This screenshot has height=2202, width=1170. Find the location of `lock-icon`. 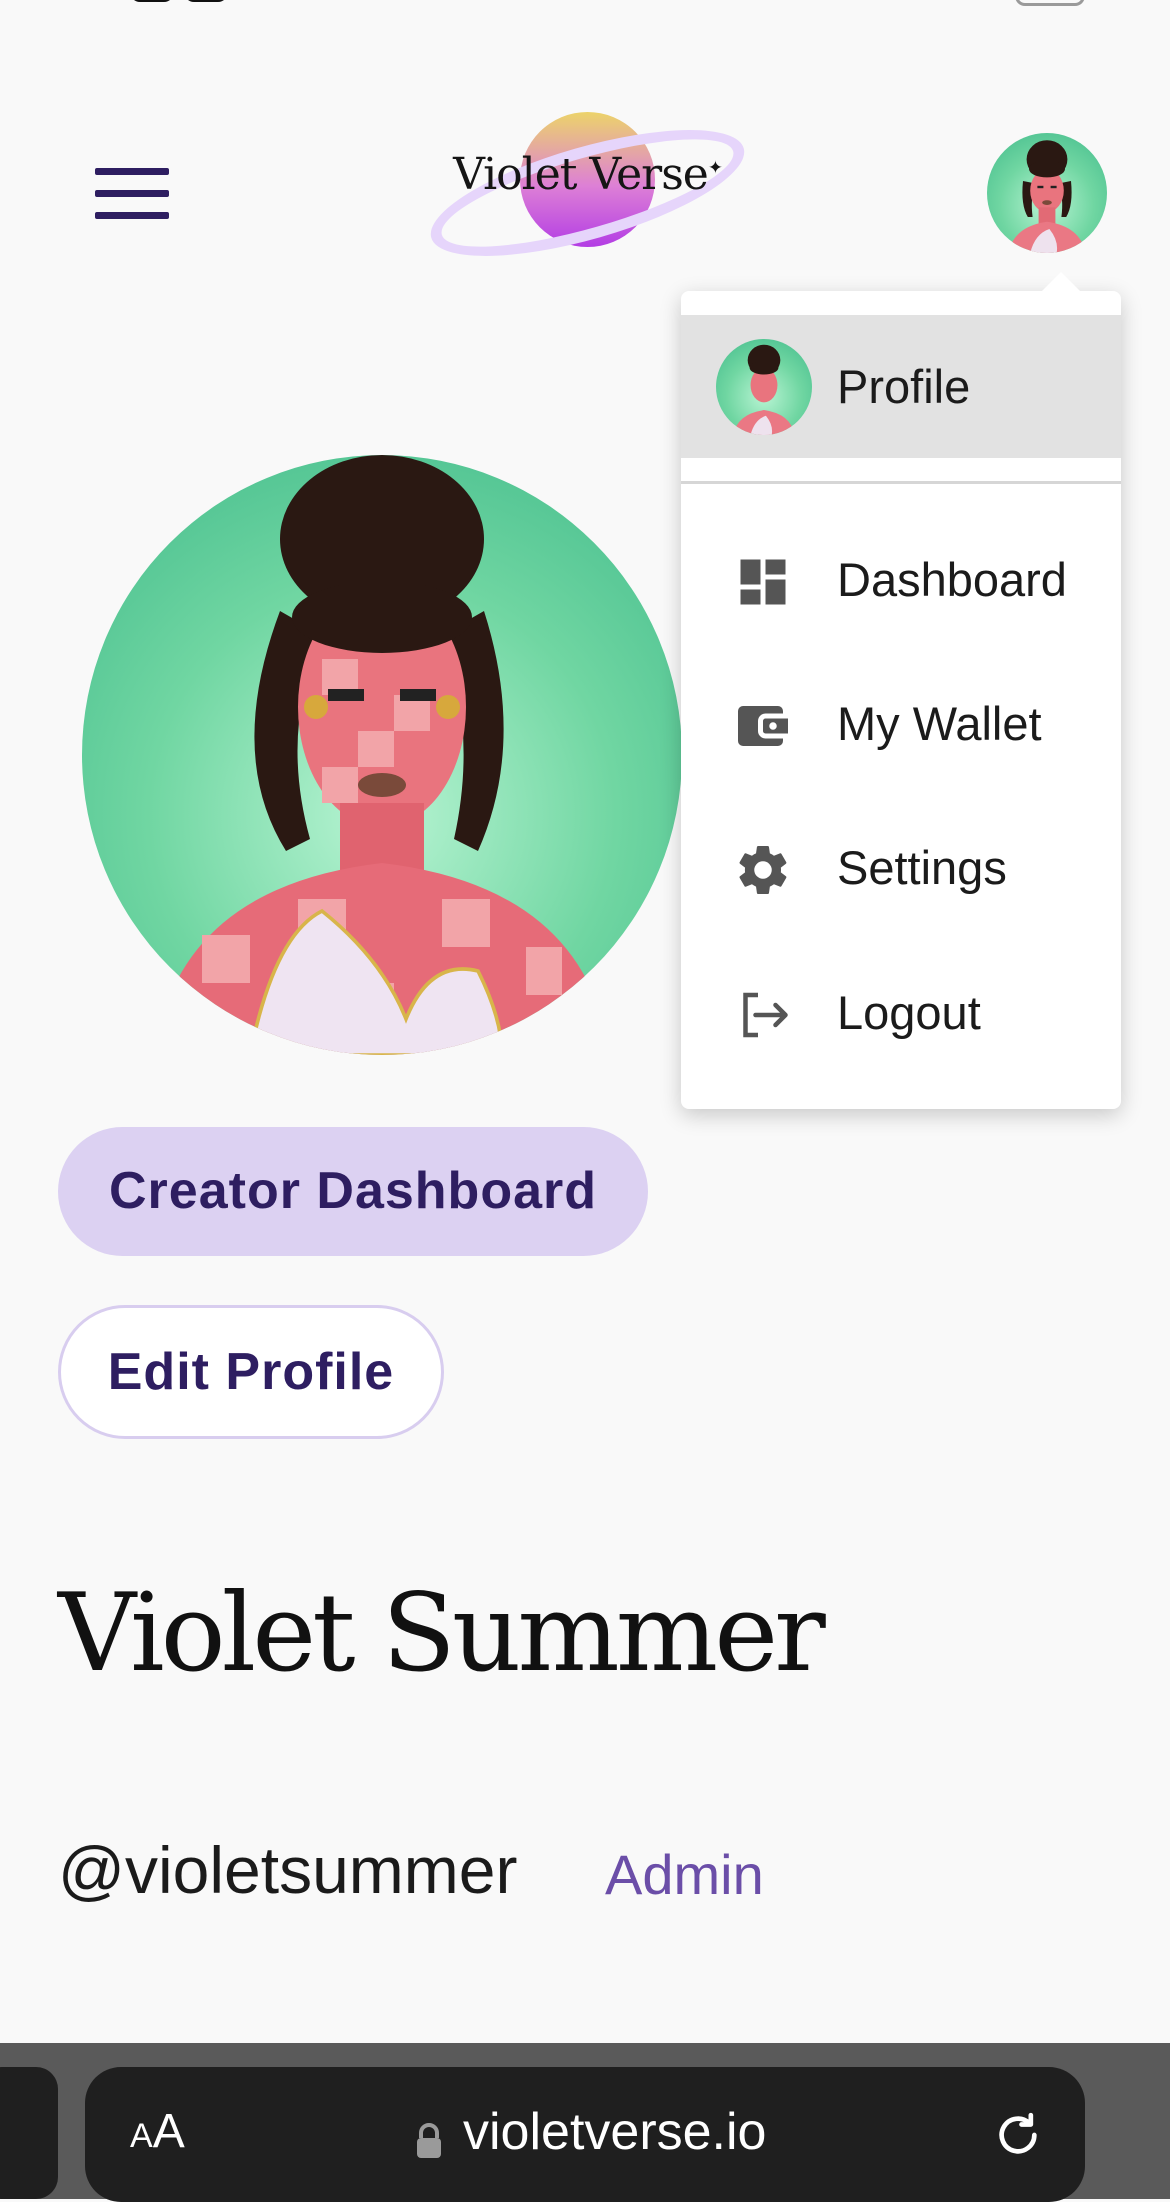

lock-icon is located at coordinates (429, 2140).